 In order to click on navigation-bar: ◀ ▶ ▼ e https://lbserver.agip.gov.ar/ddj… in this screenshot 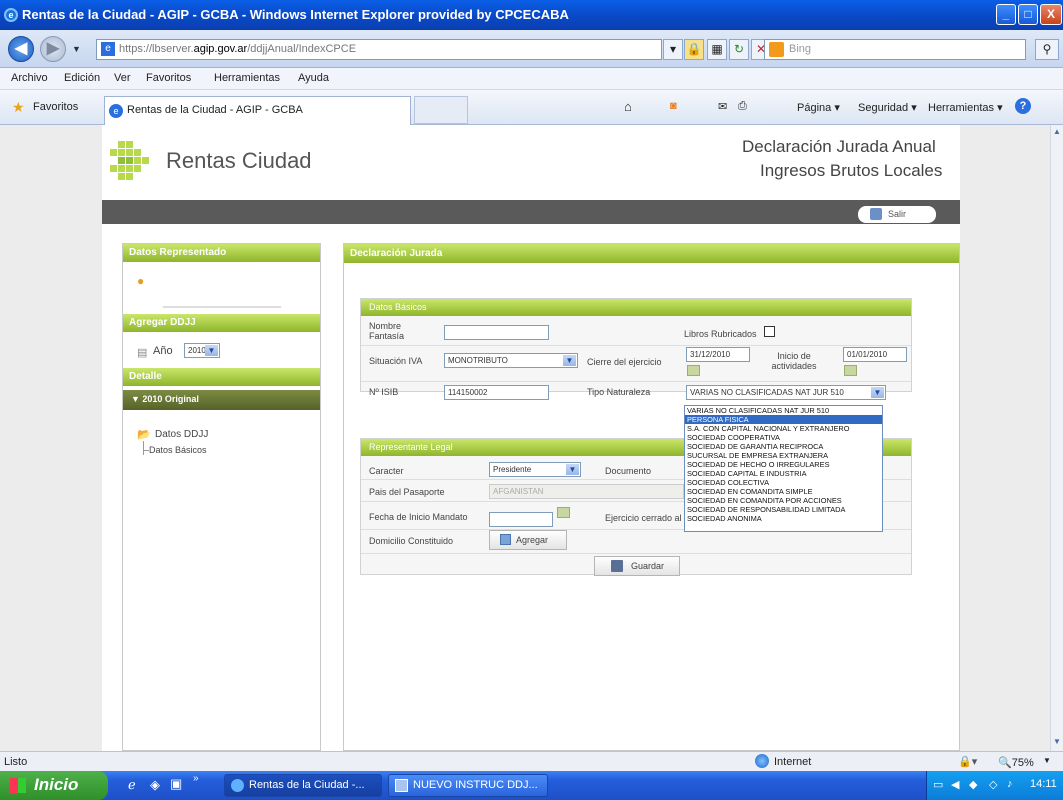, I will do `click(531, 49)`.